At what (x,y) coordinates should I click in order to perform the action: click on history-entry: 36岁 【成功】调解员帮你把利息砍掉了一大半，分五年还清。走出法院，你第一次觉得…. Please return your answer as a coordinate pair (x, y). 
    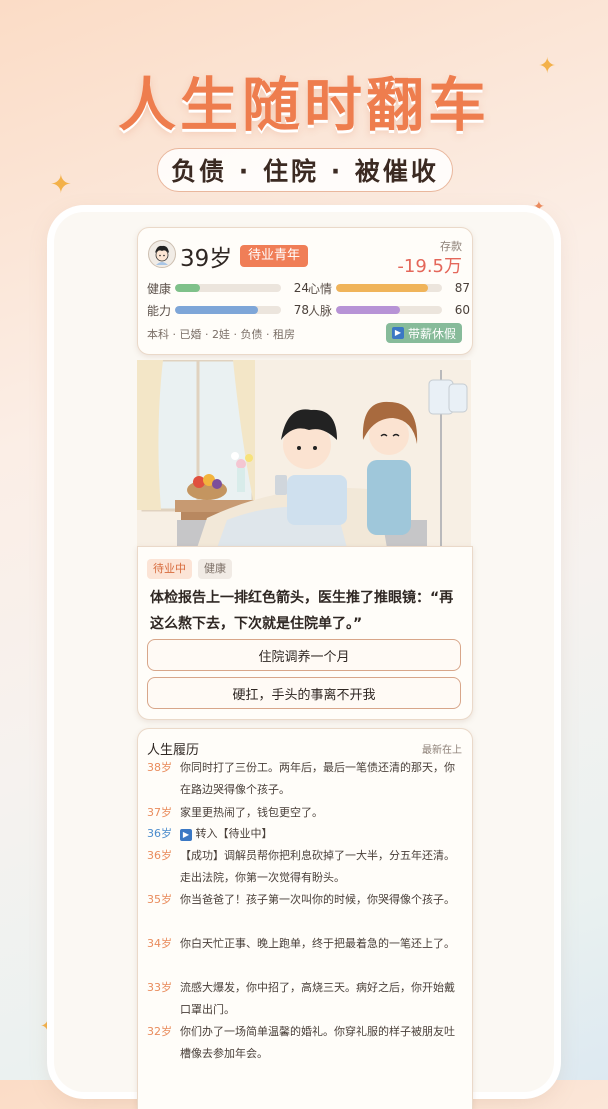
    Looking at the image, I should click on (305, 867).